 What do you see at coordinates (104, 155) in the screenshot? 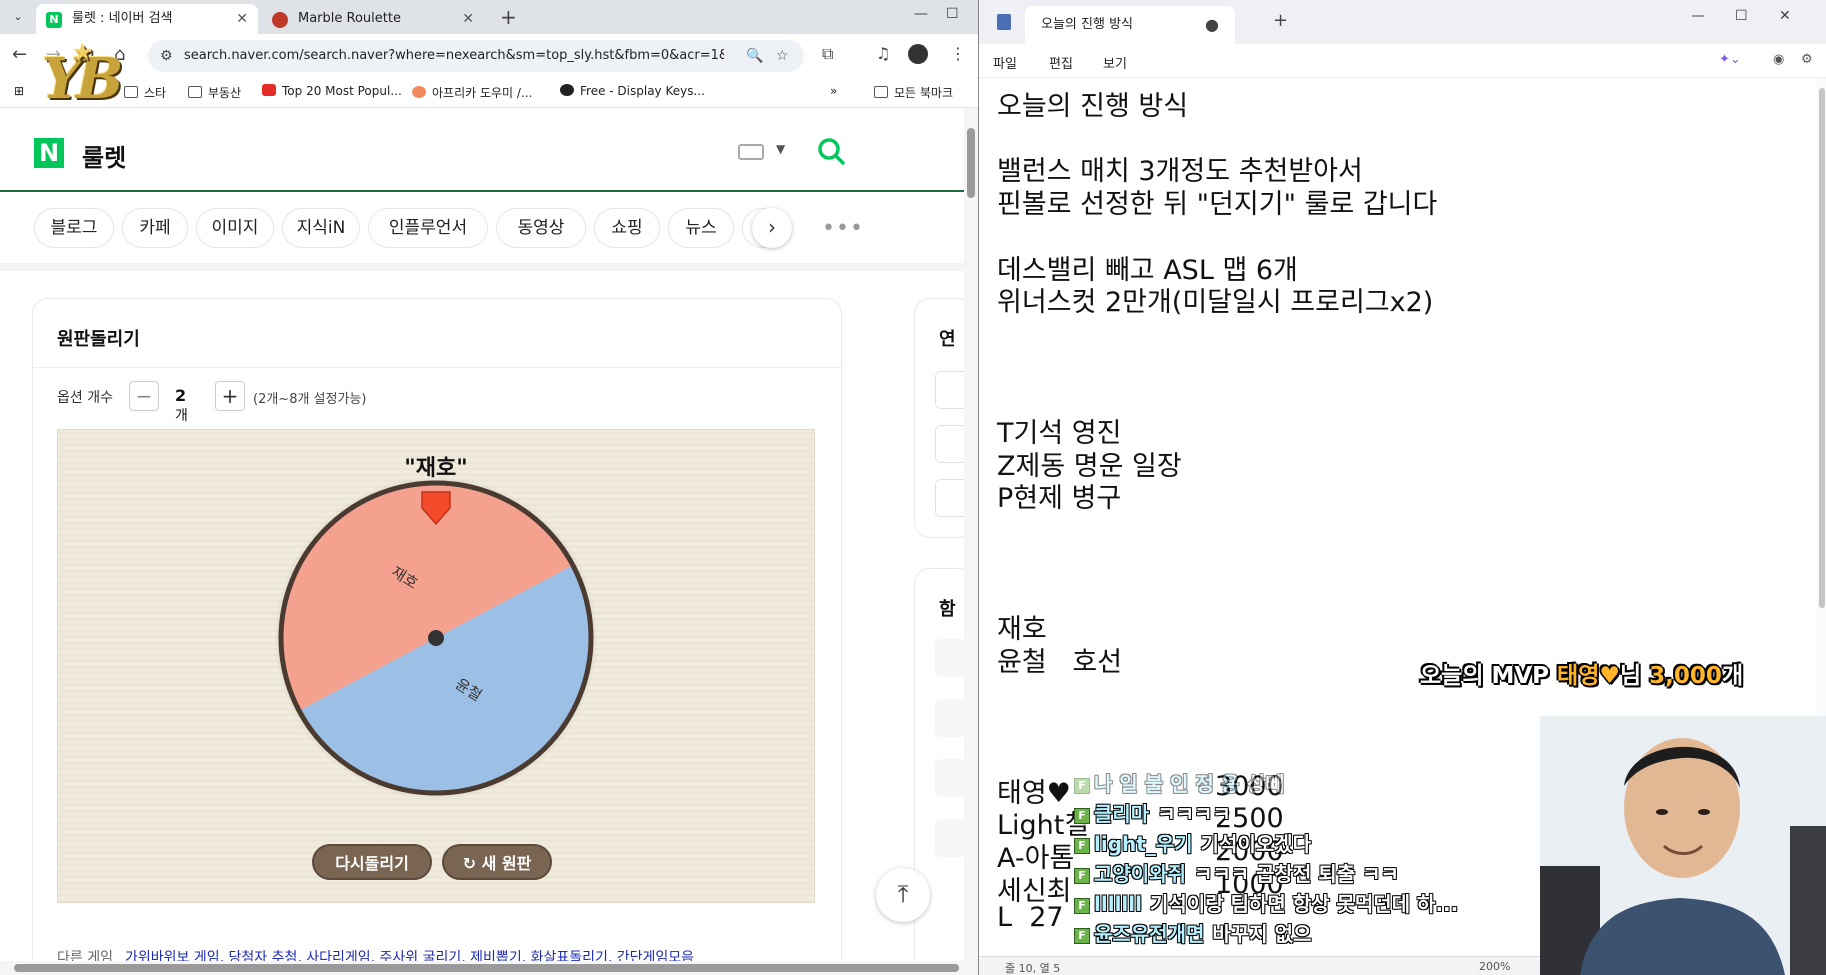
I see `search-query: 룰렛` at bounding box center [104, 155].